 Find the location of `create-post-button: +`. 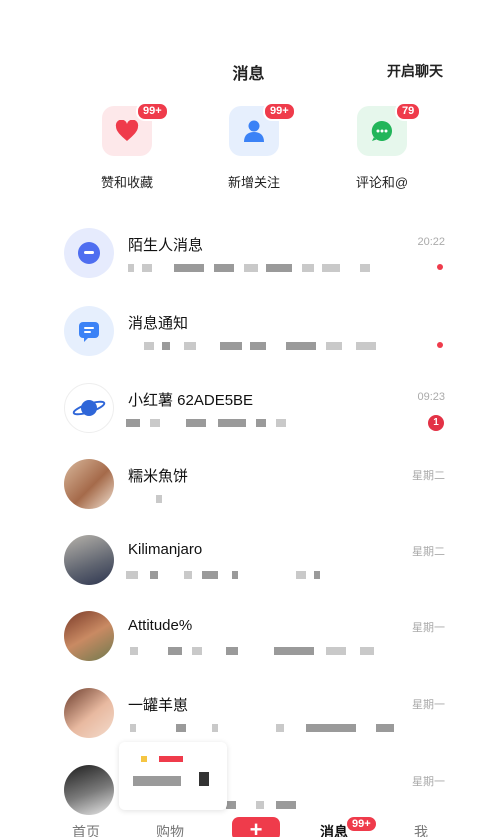

create-post-button: + is located at coordinates (256, 827).